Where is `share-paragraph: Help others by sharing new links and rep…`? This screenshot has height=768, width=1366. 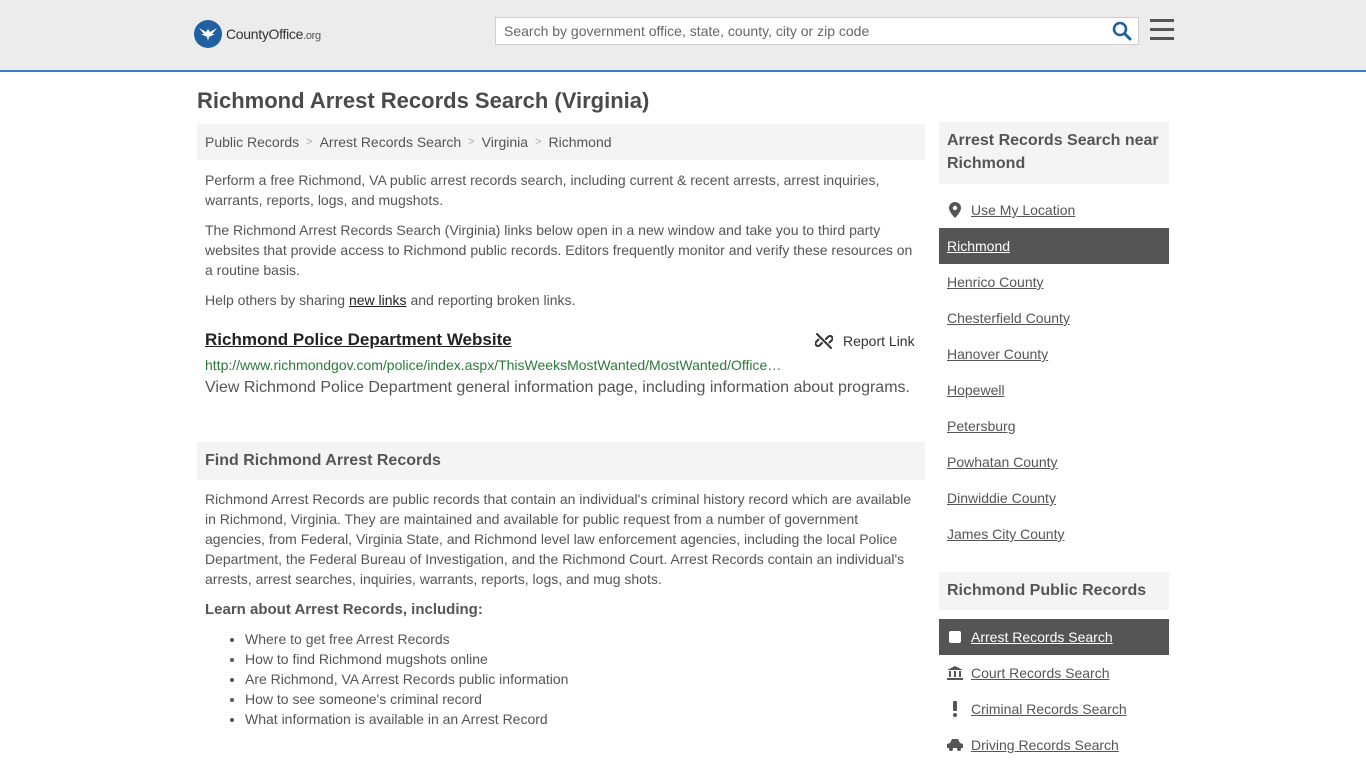
share-paragraph: Help others by sharing new links and rep… is located at coordinates (390, 300).